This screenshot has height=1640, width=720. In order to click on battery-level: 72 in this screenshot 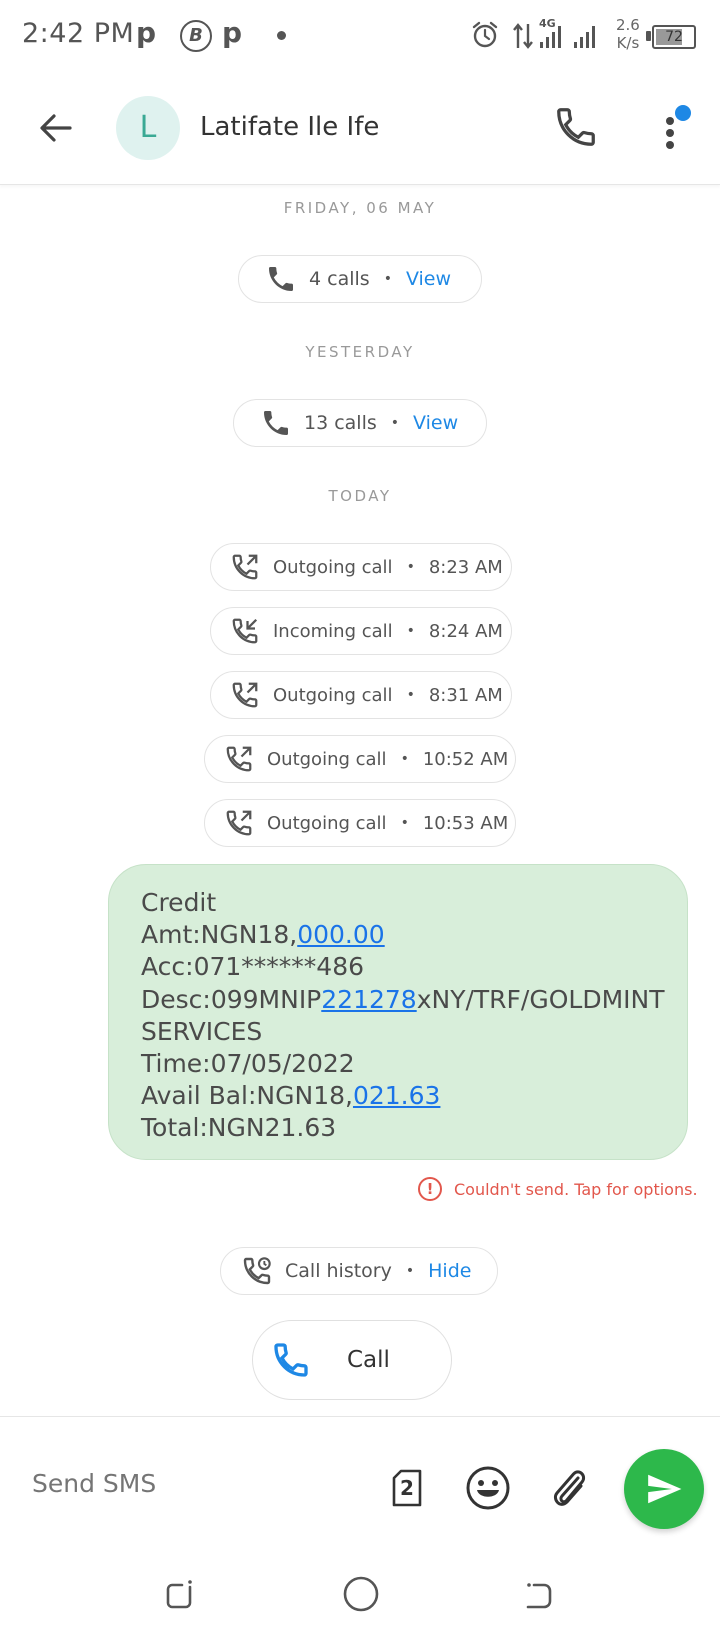, I will do `click(674, 37)`.